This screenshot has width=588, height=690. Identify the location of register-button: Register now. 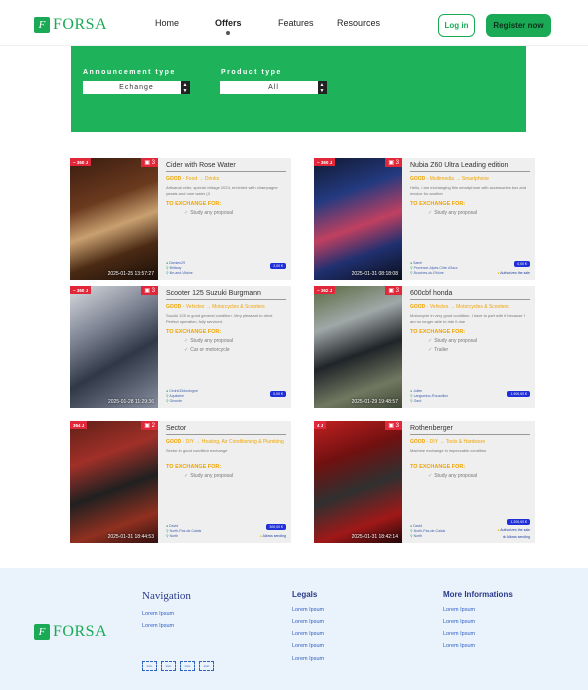
(518, 25).